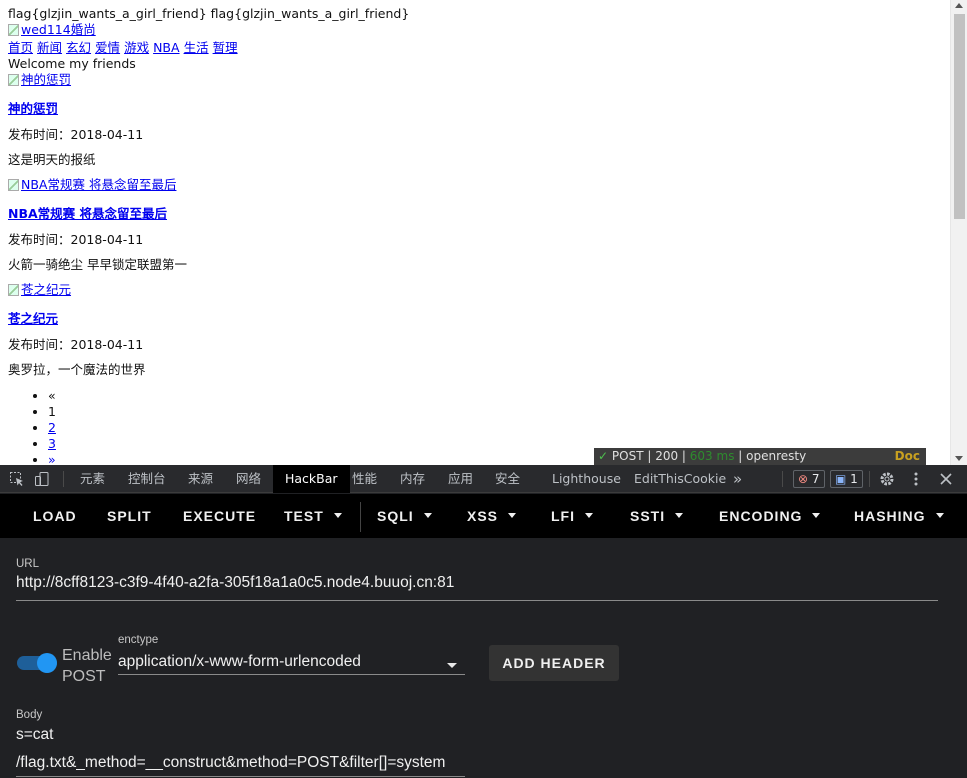  What do you see at coordinates (219, 516) in the screenshot?
I see `execute-button: EXECUTE` at bounding box center [219, 516].